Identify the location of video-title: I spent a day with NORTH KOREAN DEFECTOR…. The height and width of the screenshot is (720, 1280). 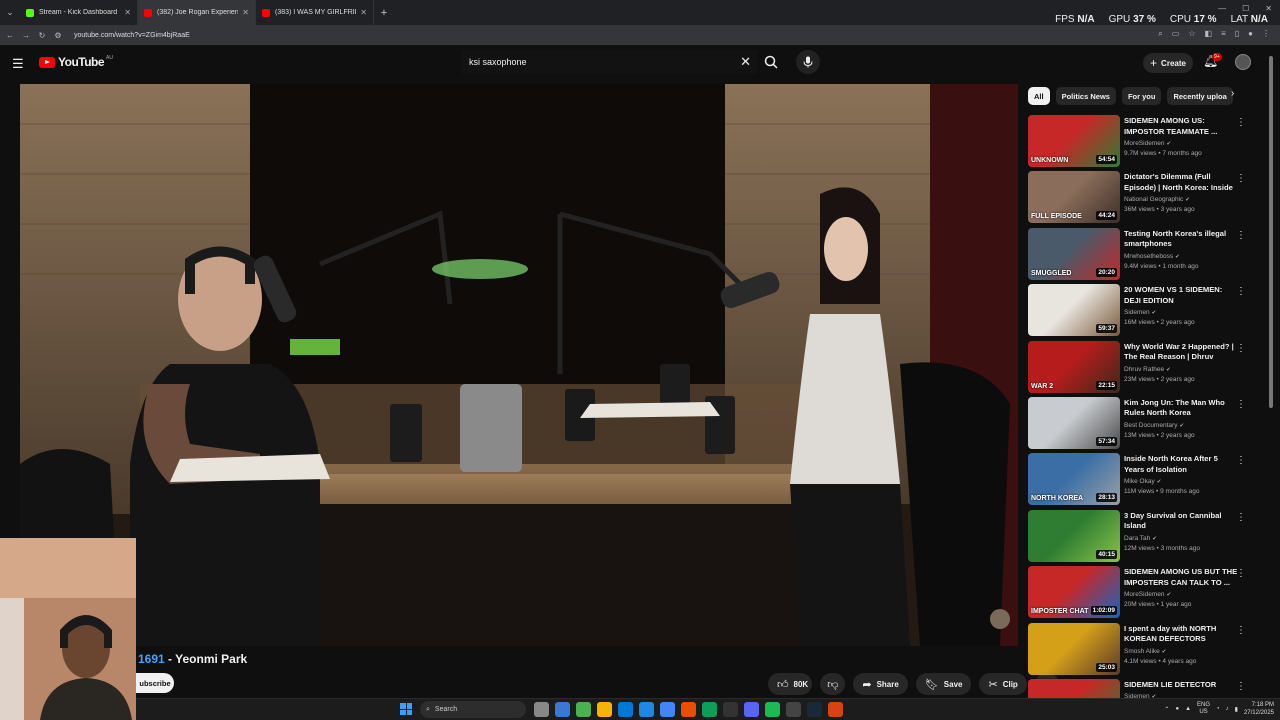
(1181, 634).